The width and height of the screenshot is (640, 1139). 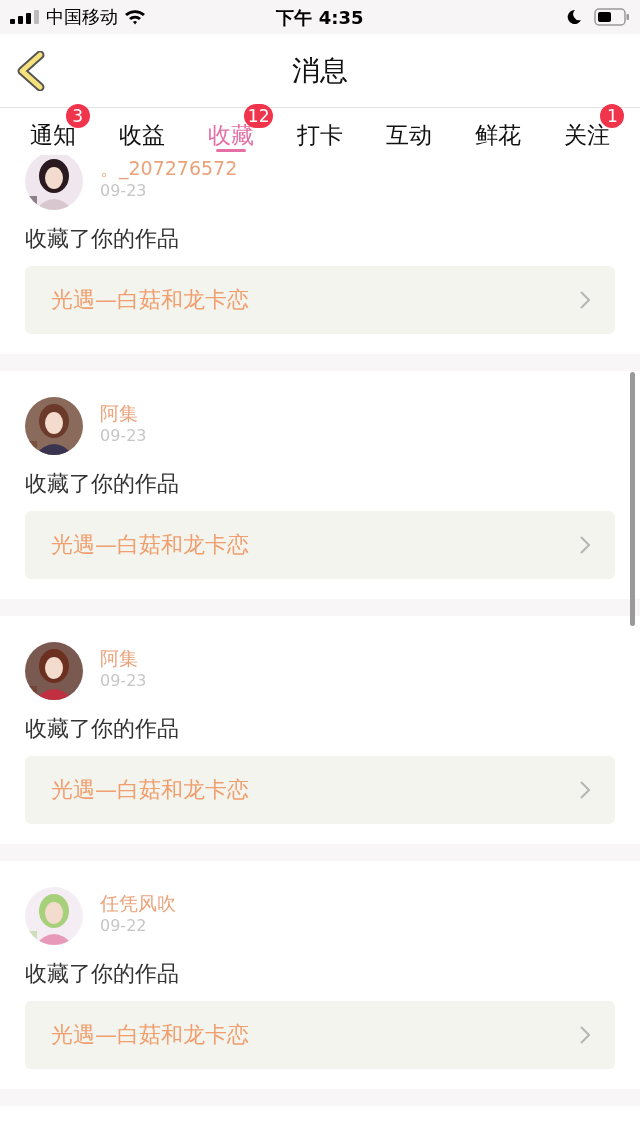 I want to click on battery-icon, so click(x=612, y=17).